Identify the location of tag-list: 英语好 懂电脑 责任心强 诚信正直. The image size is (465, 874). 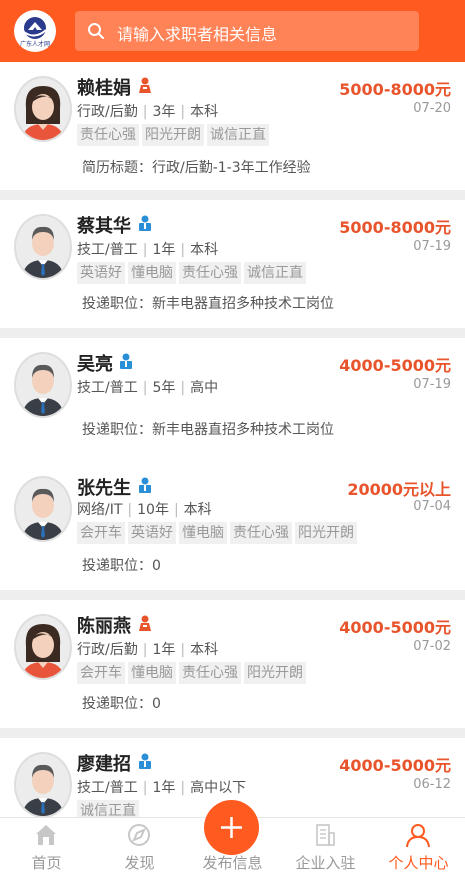
(193, 273).